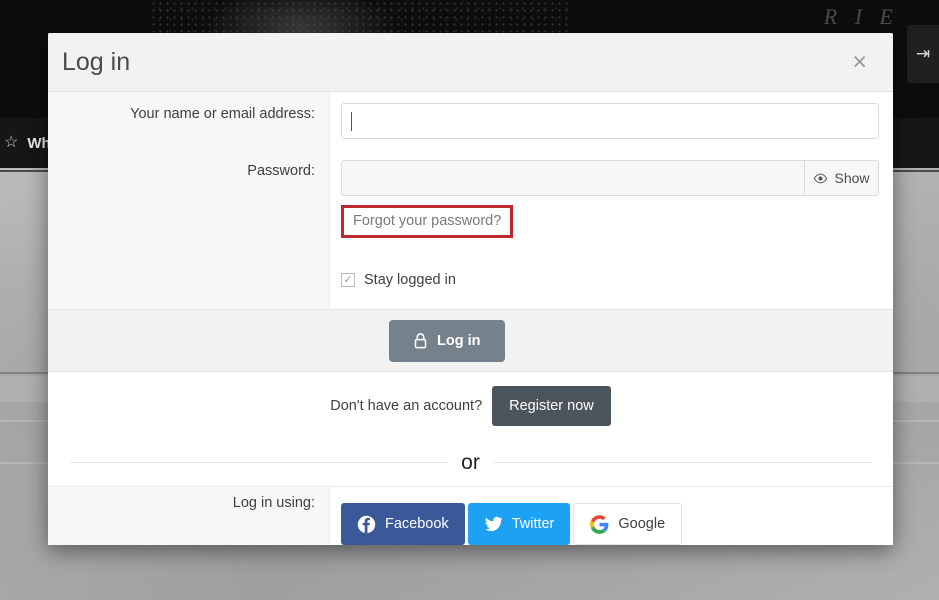 The width and height of the screenshot is (939, 600). What do you see at coordinates (859, 62) in the screenshot?
I see `close-icon: ×` at bounding box center [859, 62].